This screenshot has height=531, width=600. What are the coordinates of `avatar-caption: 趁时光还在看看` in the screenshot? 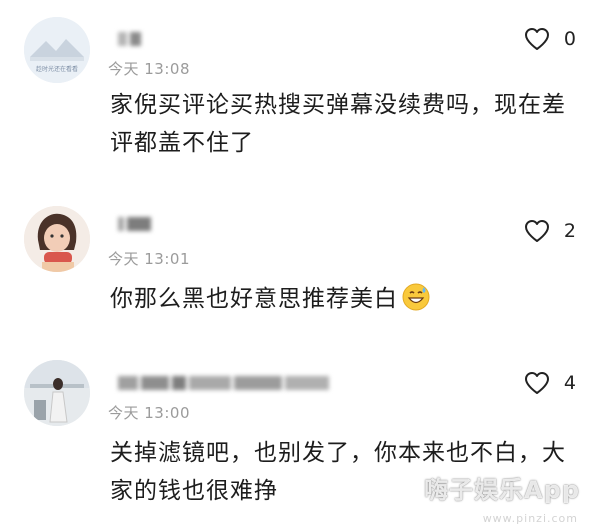 It's located at (56, 69).